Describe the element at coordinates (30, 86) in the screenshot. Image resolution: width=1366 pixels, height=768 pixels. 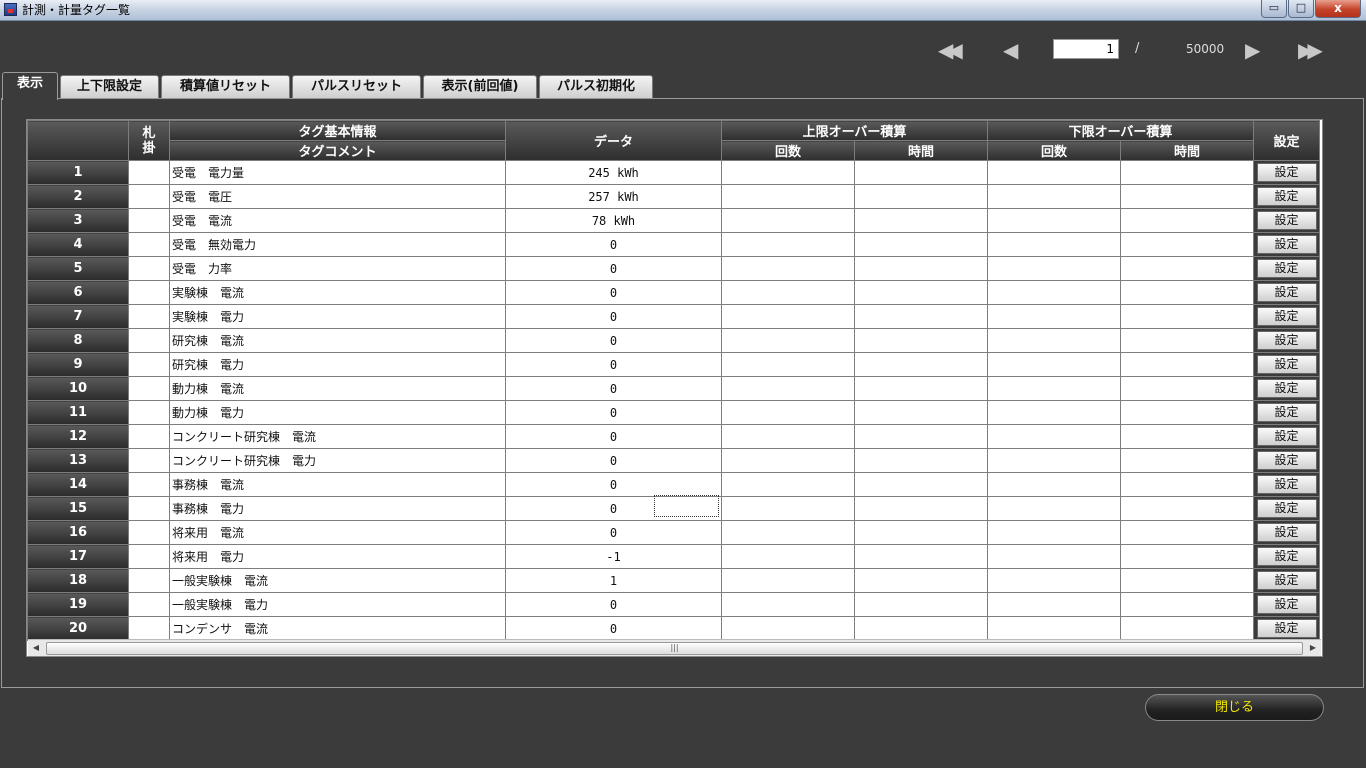
I see `tab-display: 表示` at that location.